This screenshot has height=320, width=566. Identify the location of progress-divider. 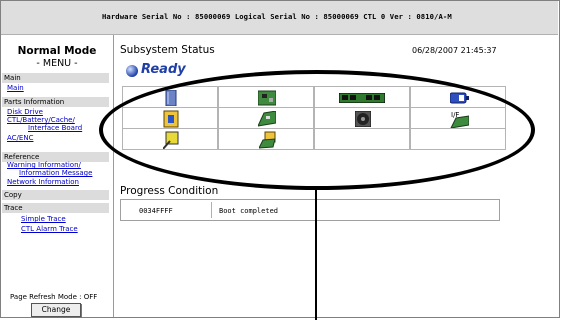
(211, 210).